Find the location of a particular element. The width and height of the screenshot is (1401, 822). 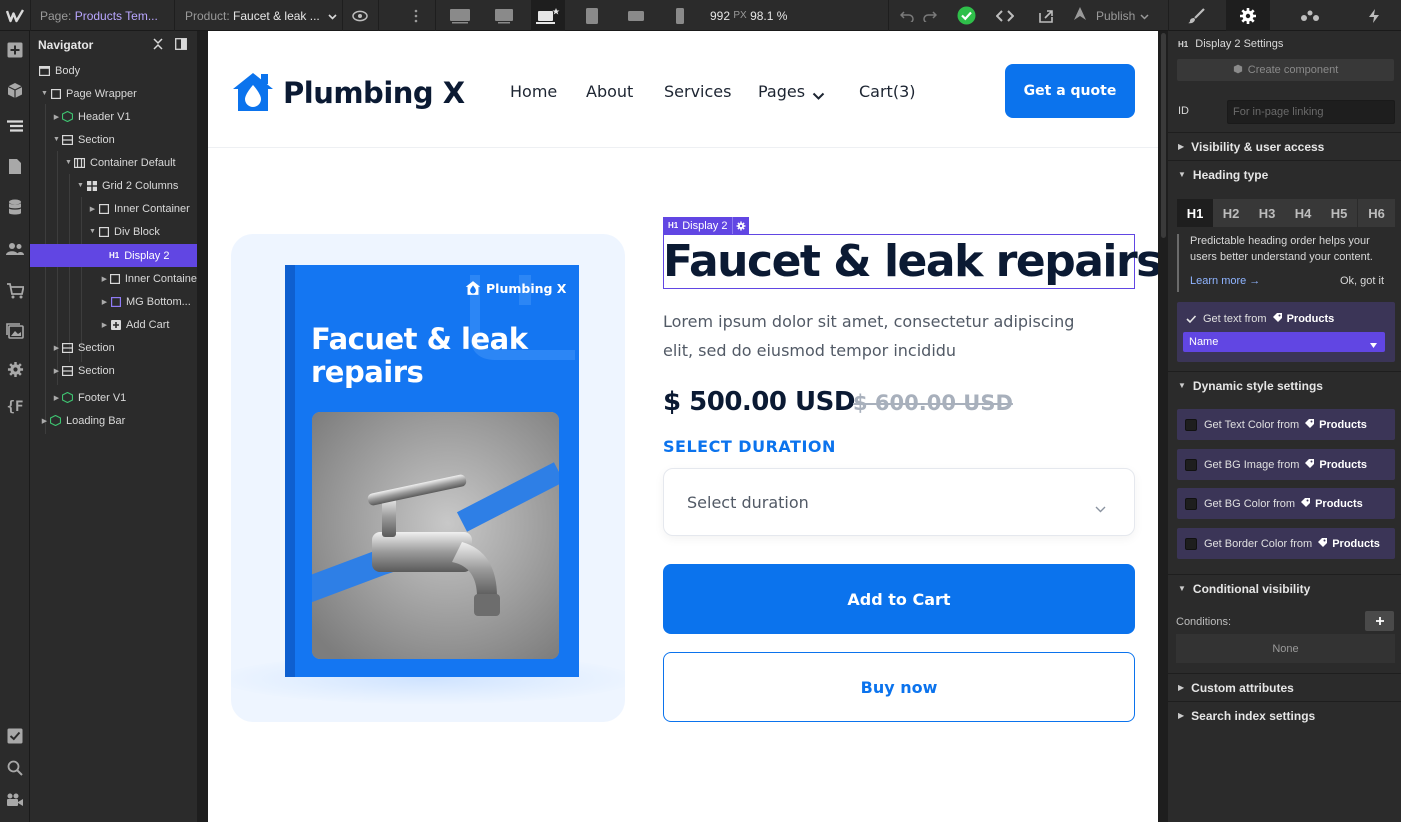

id-input: For in-page linking is located at coordinates (1311, 112).